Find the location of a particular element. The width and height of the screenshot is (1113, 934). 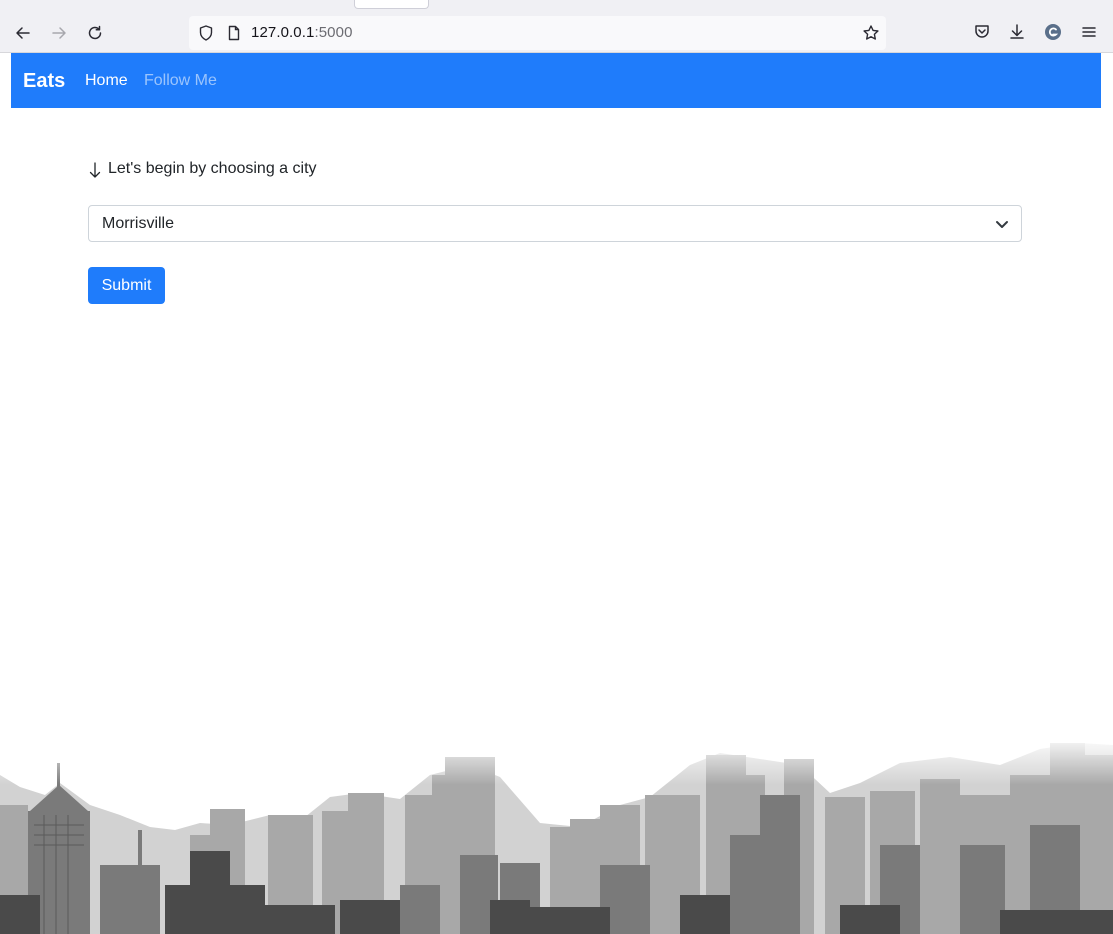

menu-icon is located at coordinates (1089, 32).